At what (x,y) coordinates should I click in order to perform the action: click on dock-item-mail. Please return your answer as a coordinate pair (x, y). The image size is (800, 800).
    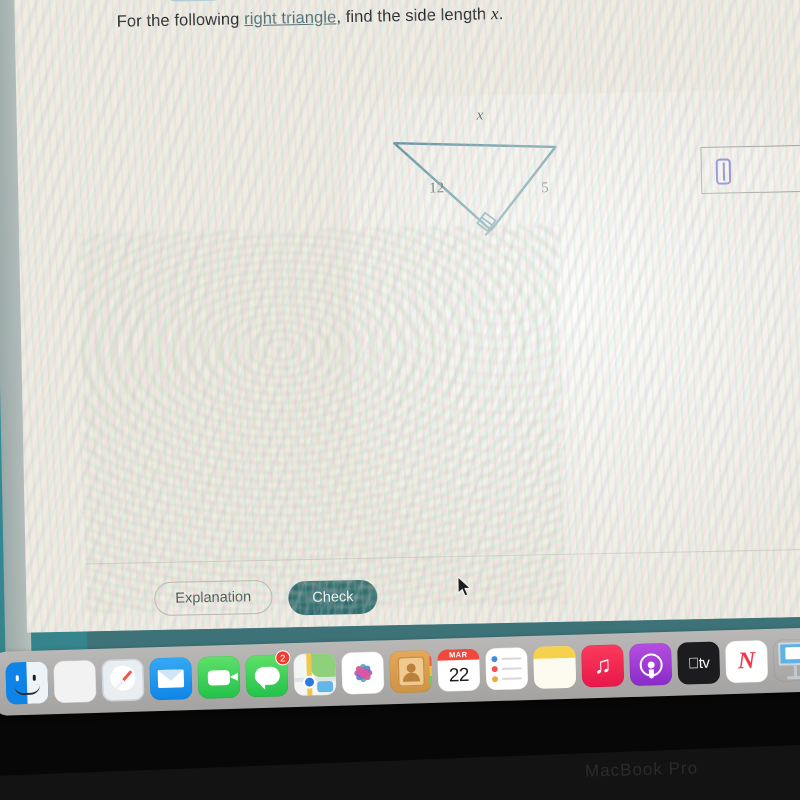
    Looking at the image, I should click on (171, 679).